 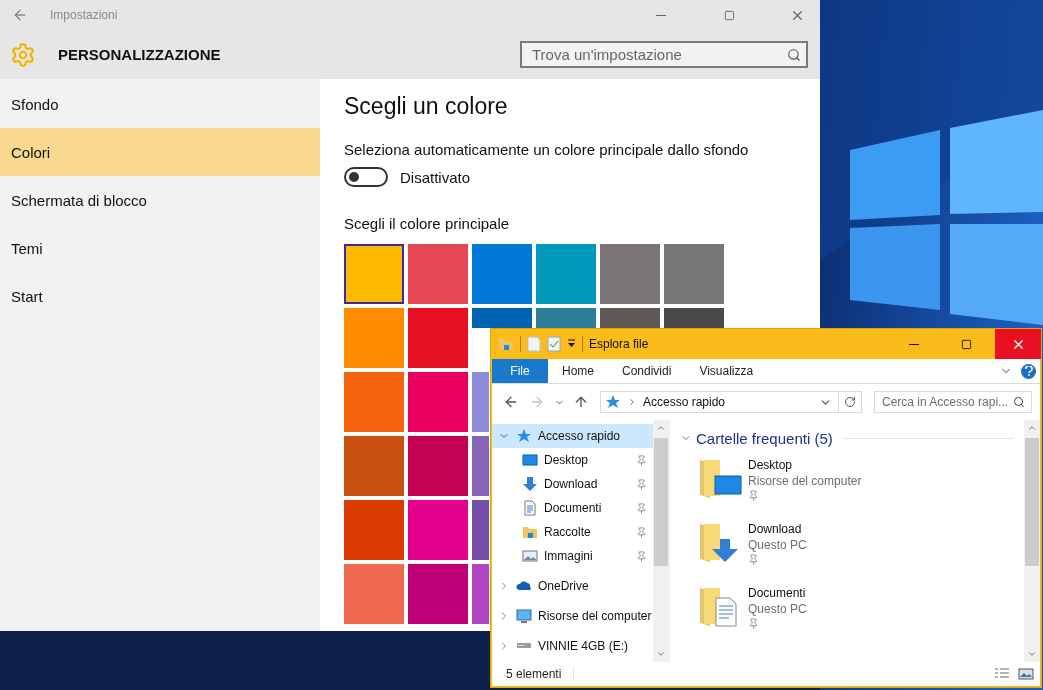 I want to click on setting-label: Seleziona automaticamente un colore principale dallo sfondo, so click(x=547, y=149).